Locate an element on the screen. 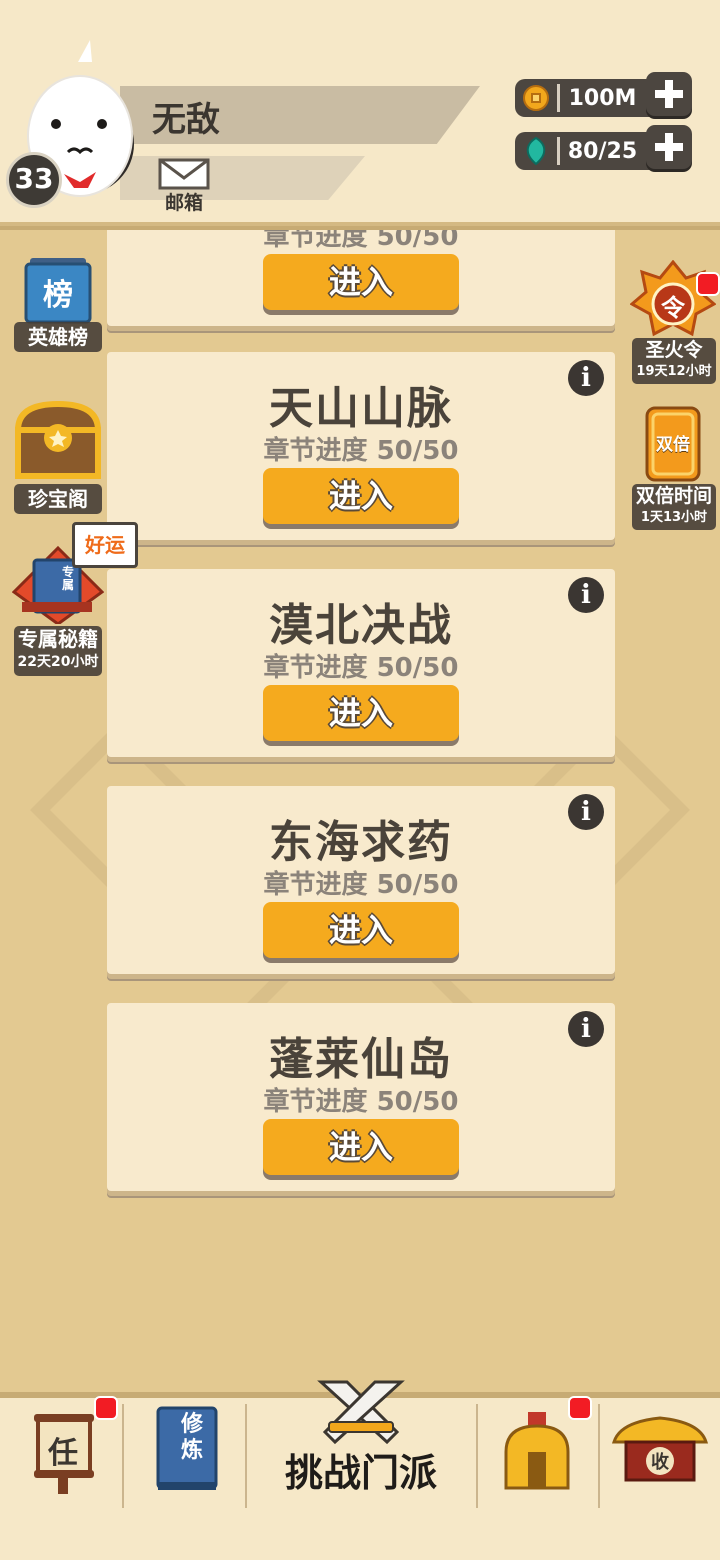 The image size is (720, 1560). hero-ranking-button: 榜 英雄榜 is located at coordinates (58, 306).